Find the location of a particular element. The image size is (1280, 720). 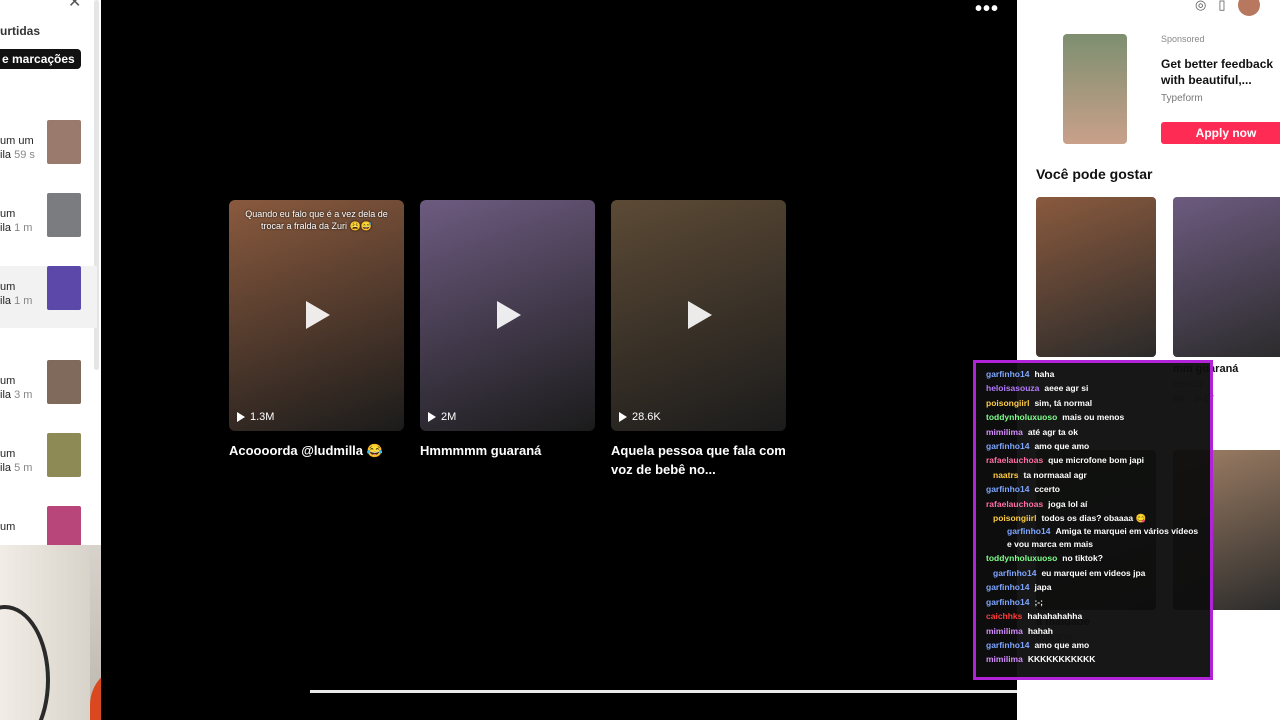

notification-line: ila 1 m is located at coordinates (16, 301).